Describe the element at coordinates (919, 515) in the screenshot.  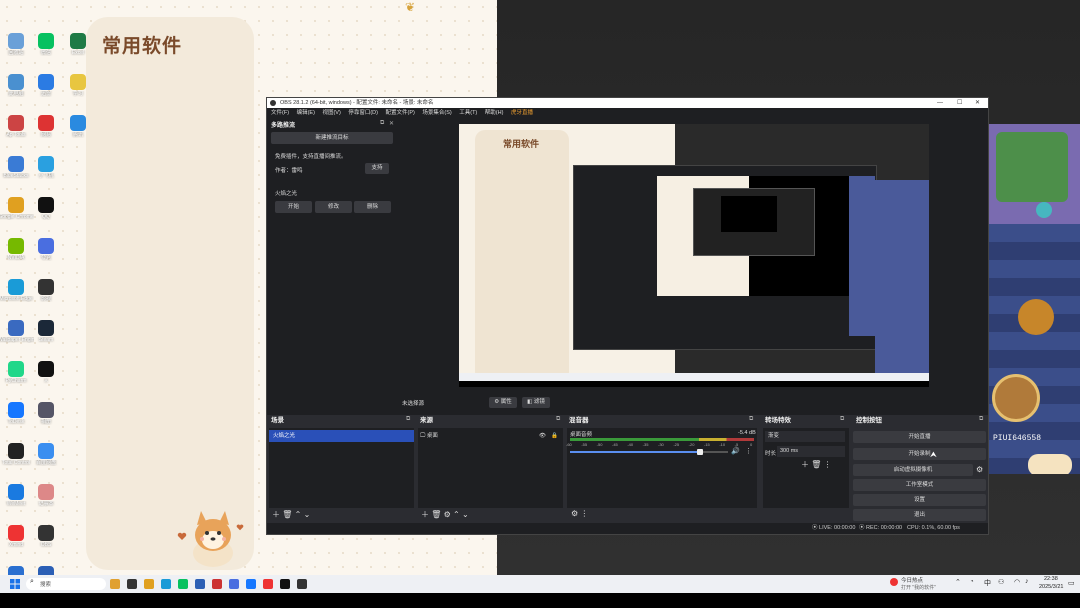
I see `exit-button: 退出` at that location.